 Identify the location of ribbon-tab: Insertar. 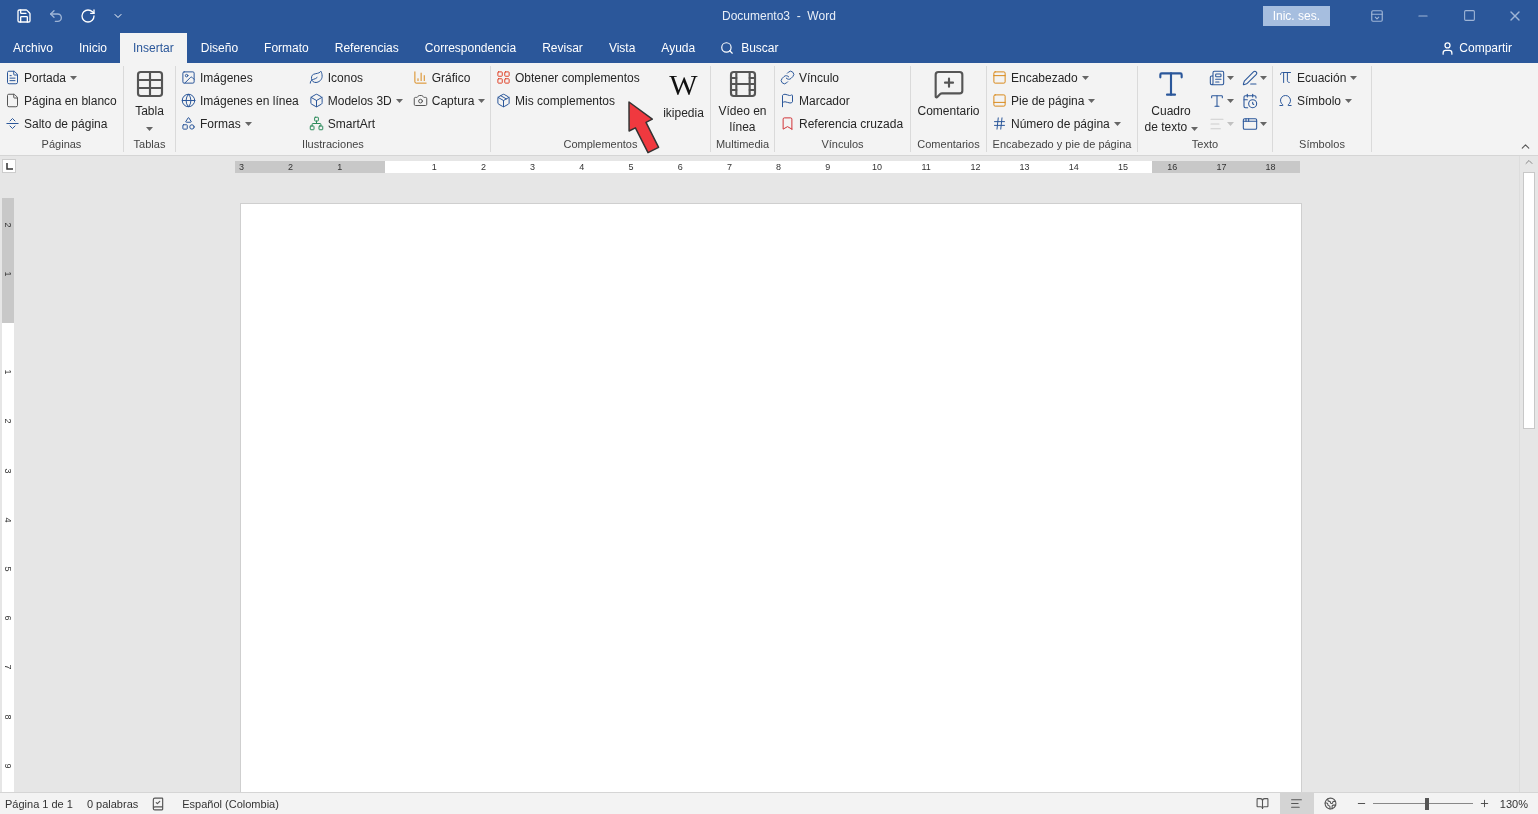
(153, 48).